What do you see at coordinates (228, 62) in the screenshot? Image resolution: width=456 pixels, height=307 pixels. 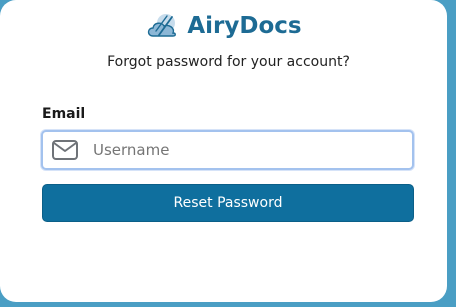 I see `page-subtitle: Forgot password for your account?` at bounding box center [228, 62].